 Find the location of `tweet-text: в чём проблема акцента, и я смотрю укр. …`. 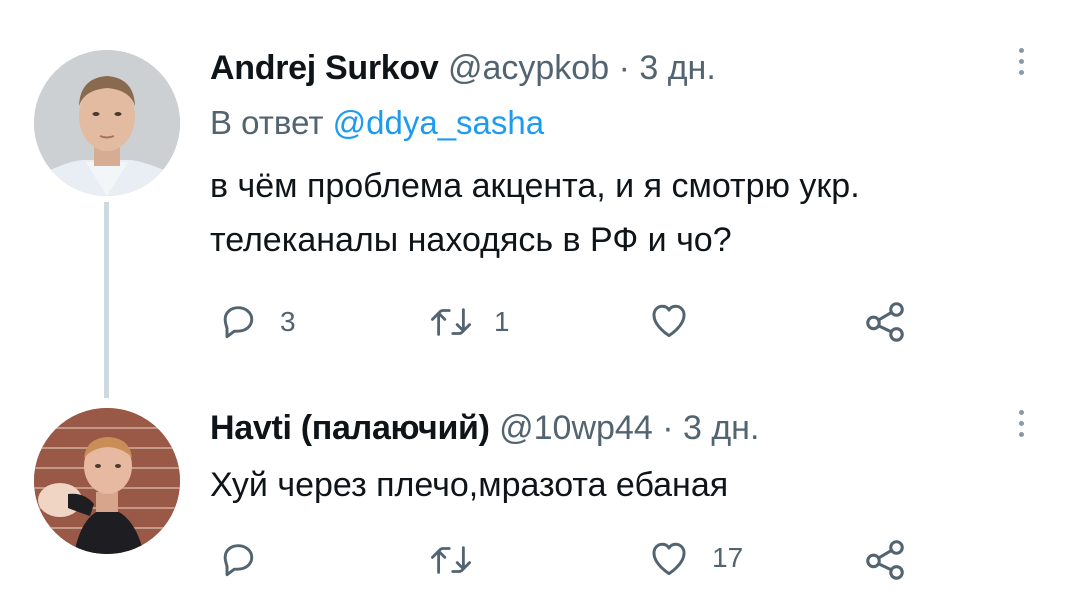

tweet-text: в чём проблема акцента, и я смотрю укр. … is located at coordinates (535, 213).